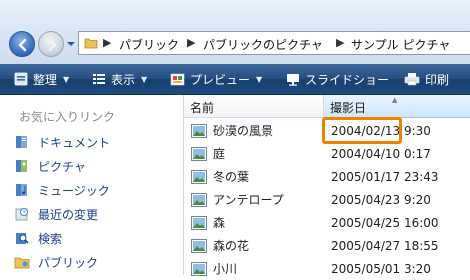 The height and width of the screenshot is (280, 470). What do you see at coordinates (220, 79) in the screenshot?
I see `preview-label: プレビュー` at bounding box center [220, 79].